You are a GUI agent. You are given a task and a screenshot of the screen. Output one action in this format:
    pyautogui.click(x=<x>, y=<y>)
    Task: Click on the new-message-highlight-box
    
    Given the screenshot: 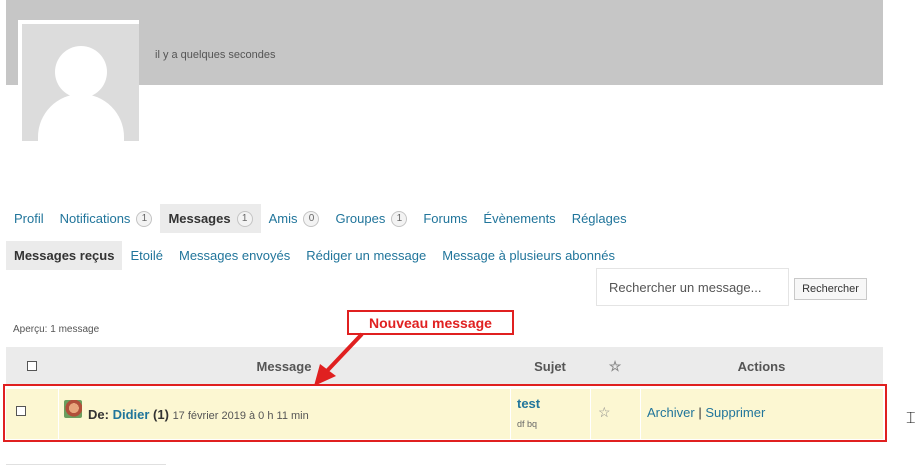 What is the action you would take?
    pyautogui.click(x=445, y=413)
    